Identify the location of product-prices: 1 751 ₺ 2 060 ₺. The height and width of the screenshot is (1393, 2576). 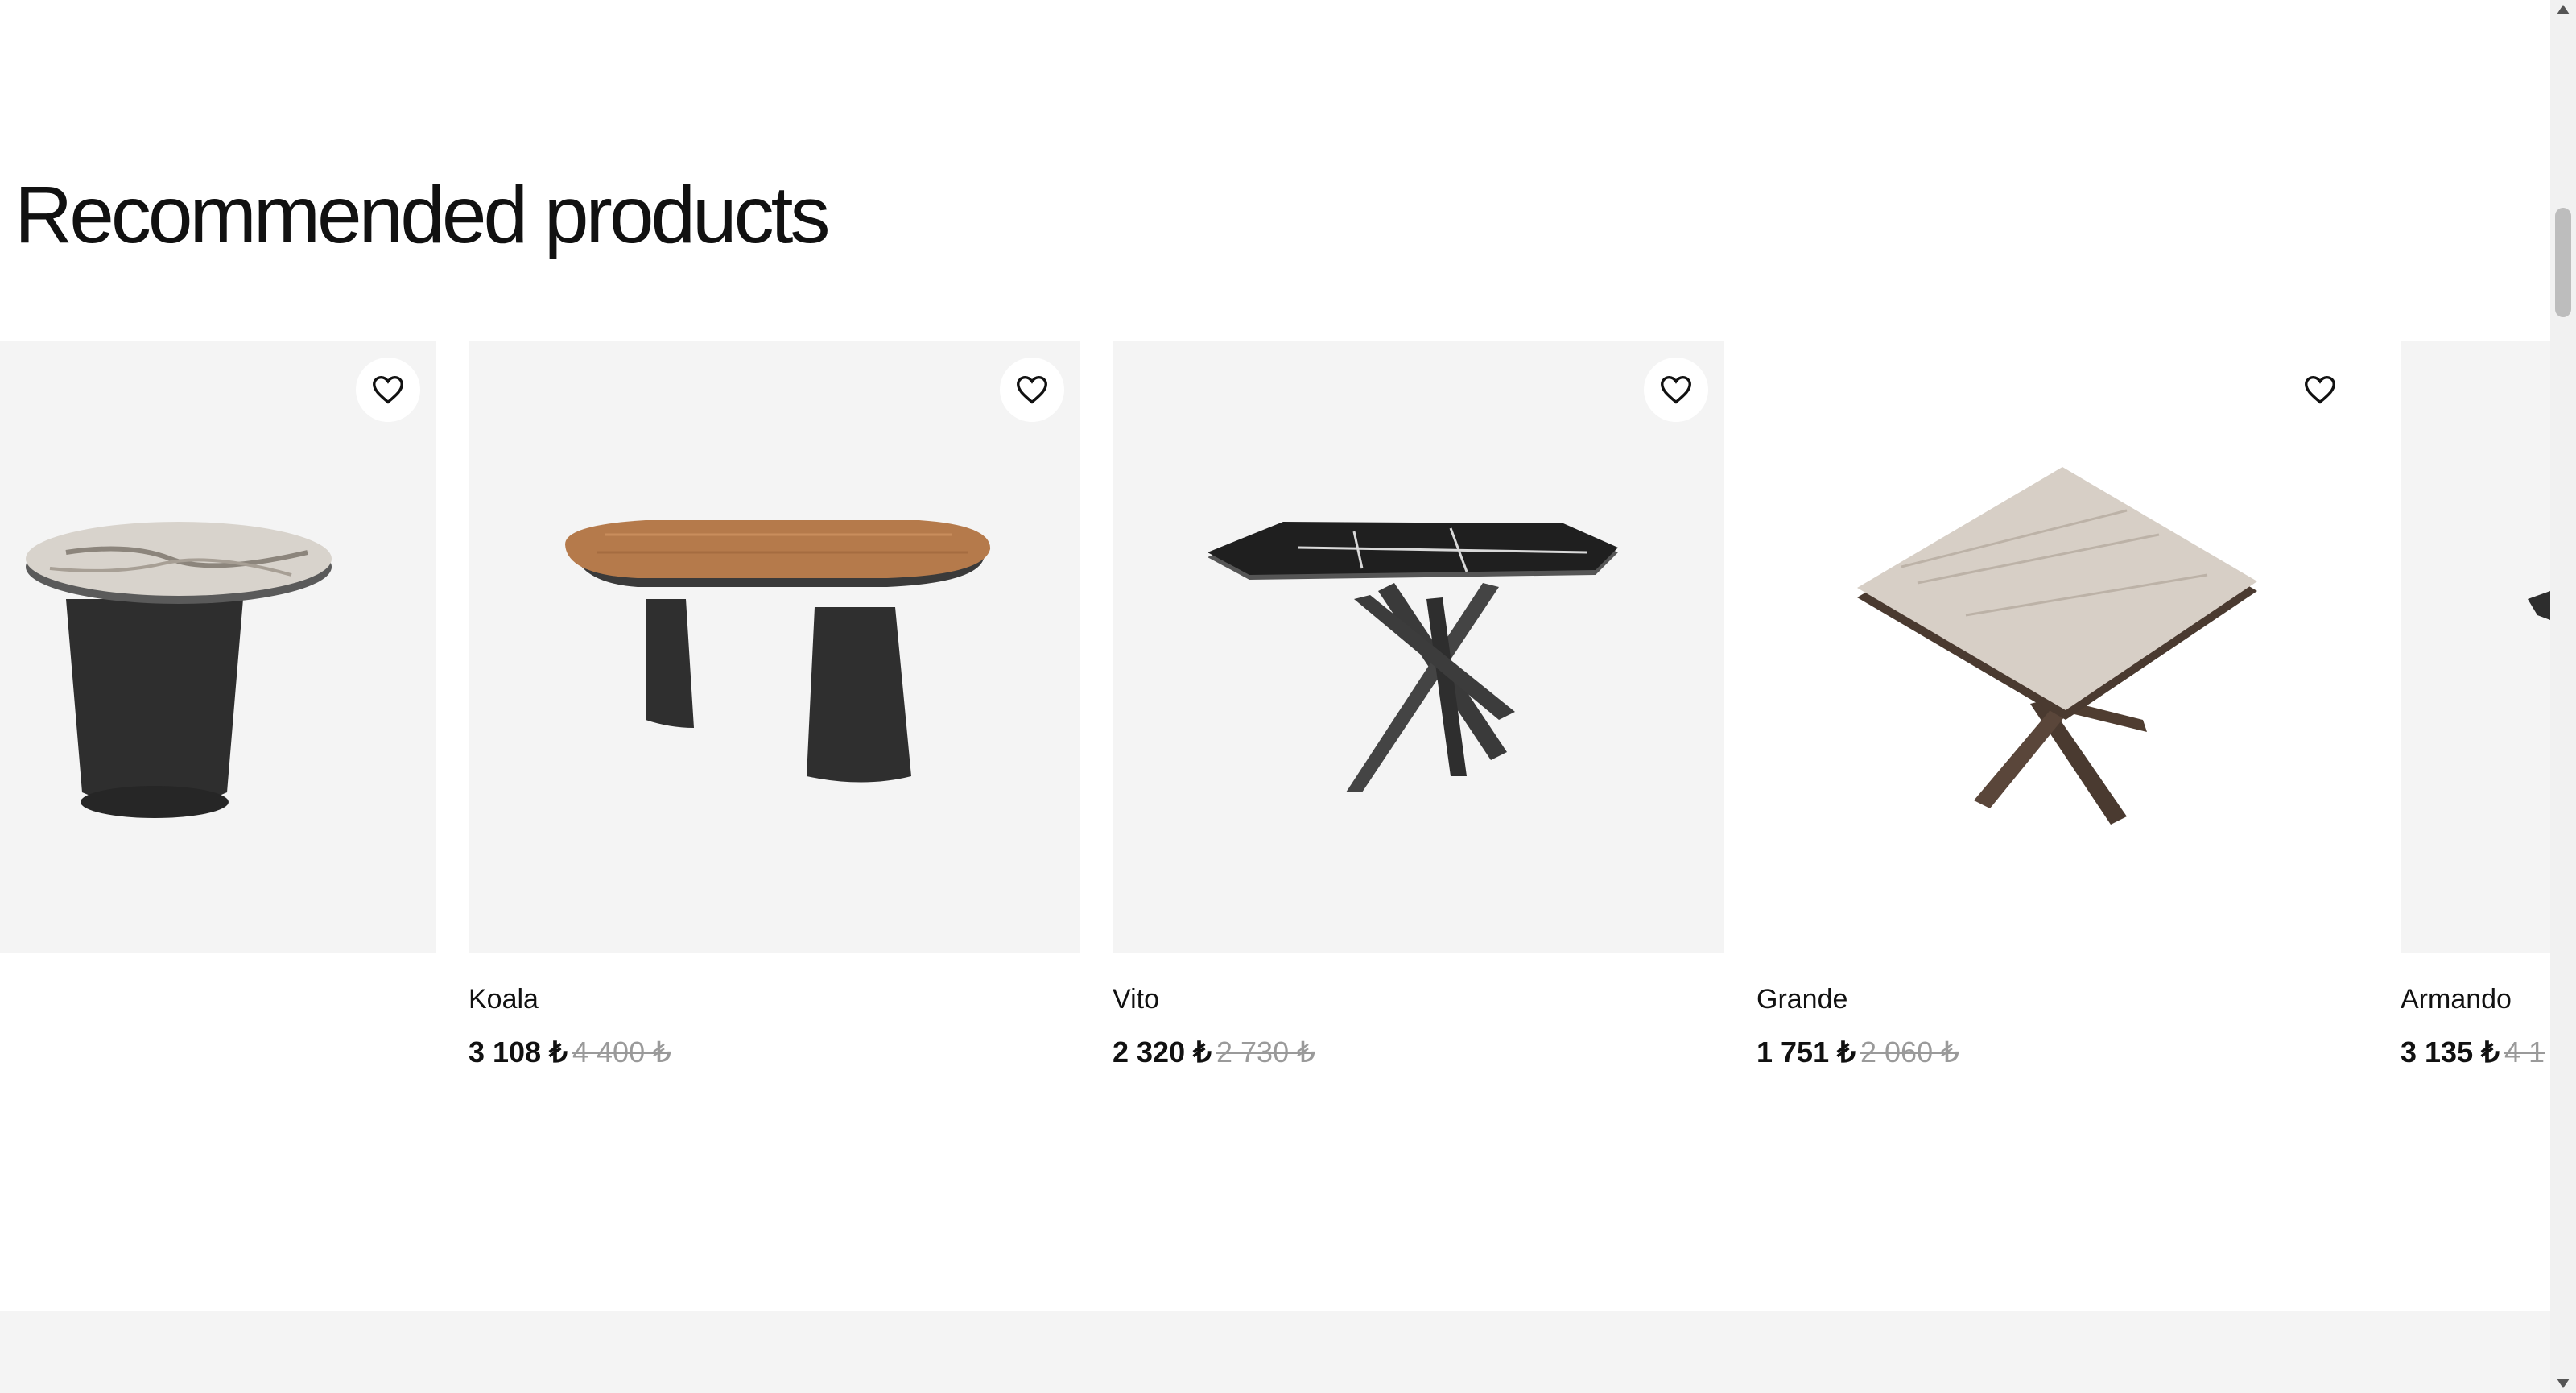
(1858, 1052).